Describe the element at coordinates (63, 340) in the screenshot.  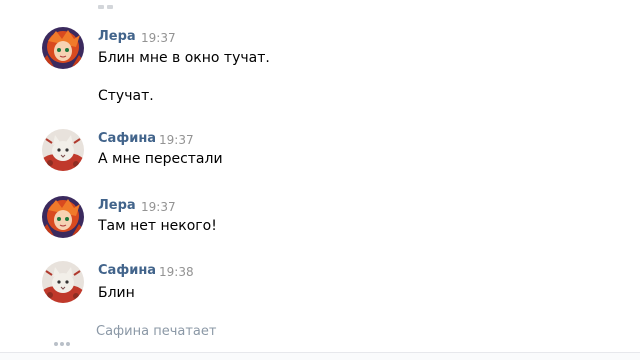
I see `typing-dots-icon` at that location.